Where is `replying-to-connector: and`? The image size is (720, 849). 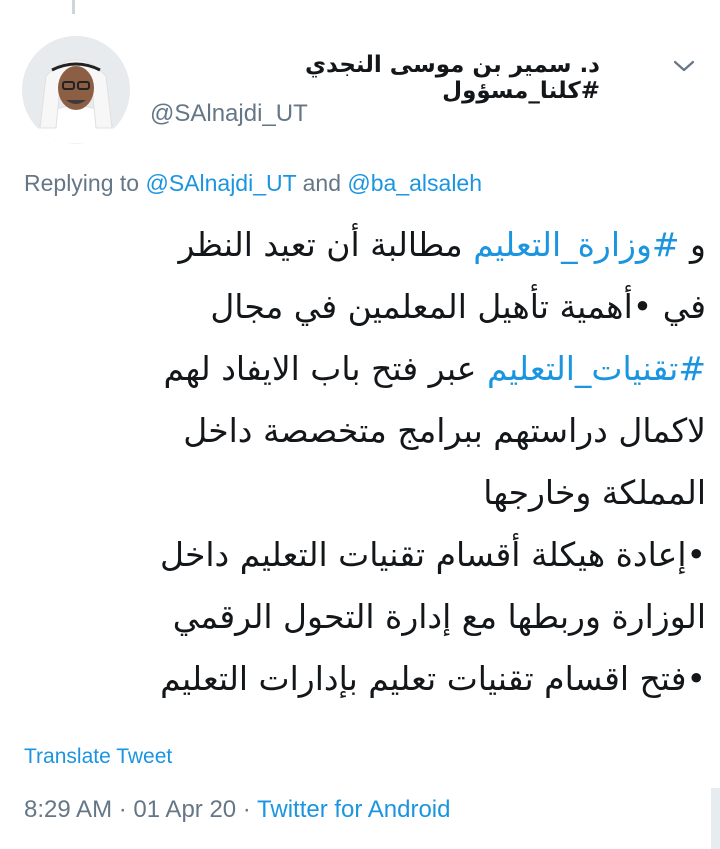 replying-to-connector: and is located at coordinates (322, 183).